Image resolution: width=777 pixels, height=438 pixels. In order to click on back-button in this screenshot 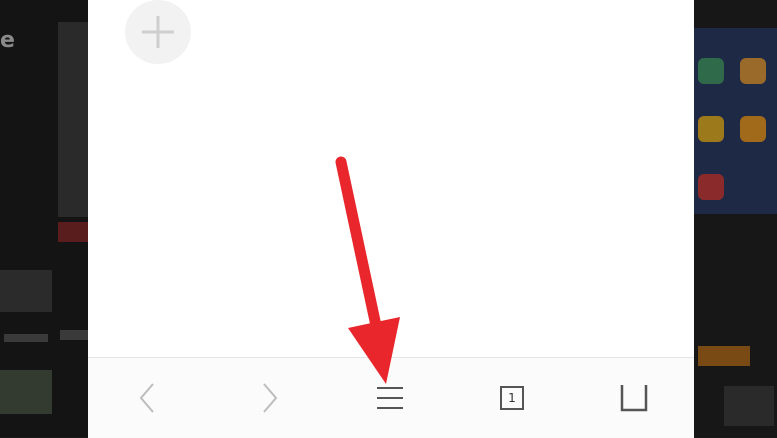, I will do `click(147, 398)`.